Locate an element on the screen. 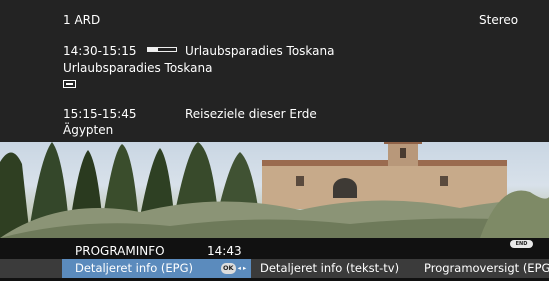 The height and width of the screenshot is (281, 549). subtitle-icon is located at coordinates (69, 84).